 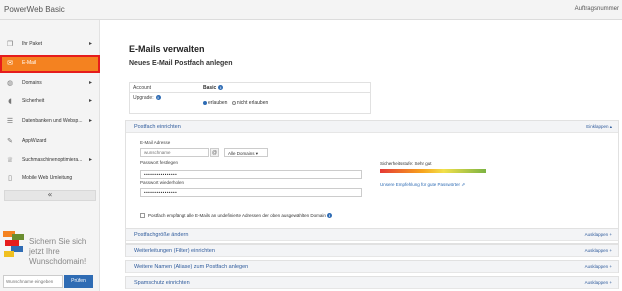 What do you see at coordinates (147, 98) in the screenshot?
I see `upgrade-label: Upgrade: i` at bounding box center [147, 98].